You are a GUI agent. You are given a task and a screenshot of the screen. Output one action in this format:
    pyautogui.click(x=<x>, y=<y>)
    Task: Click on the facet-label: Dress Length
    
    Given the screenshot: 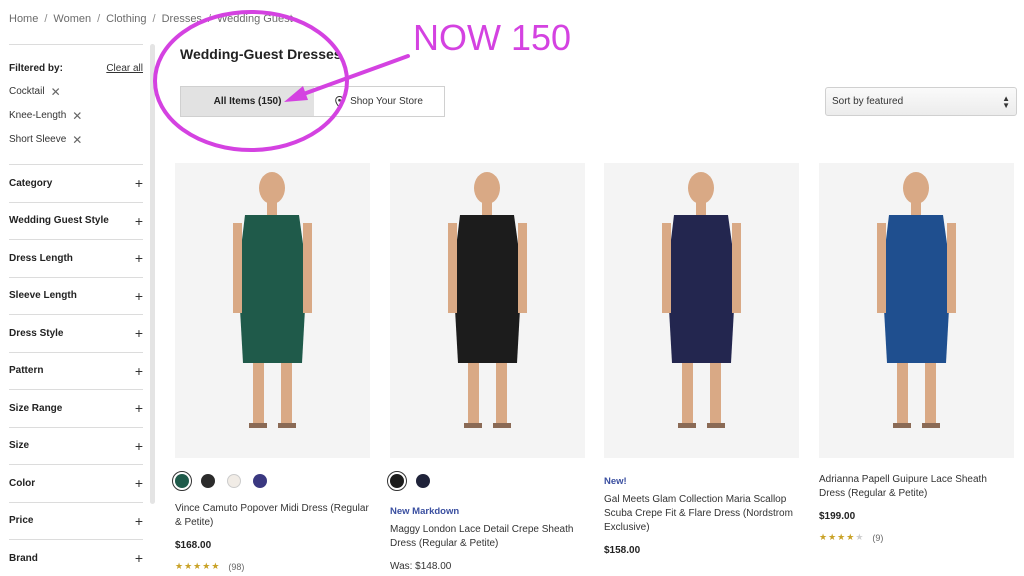 What is the action you would take?
    pyautogui.click(x=41, y=258)
    